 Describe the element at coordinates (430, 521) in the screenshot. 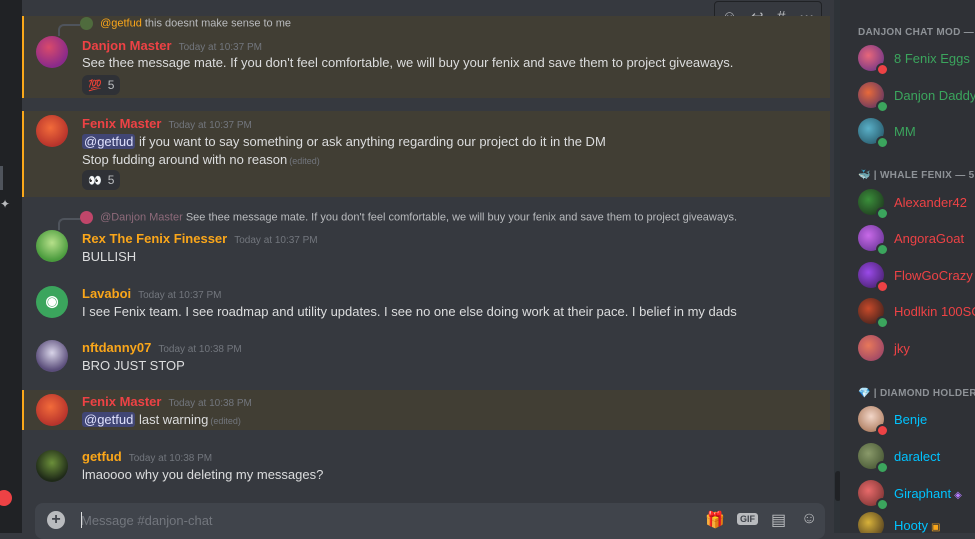

I see `message-composer: + Message #danjon-chat 🎁 GIF ▤ ☺` at that location.